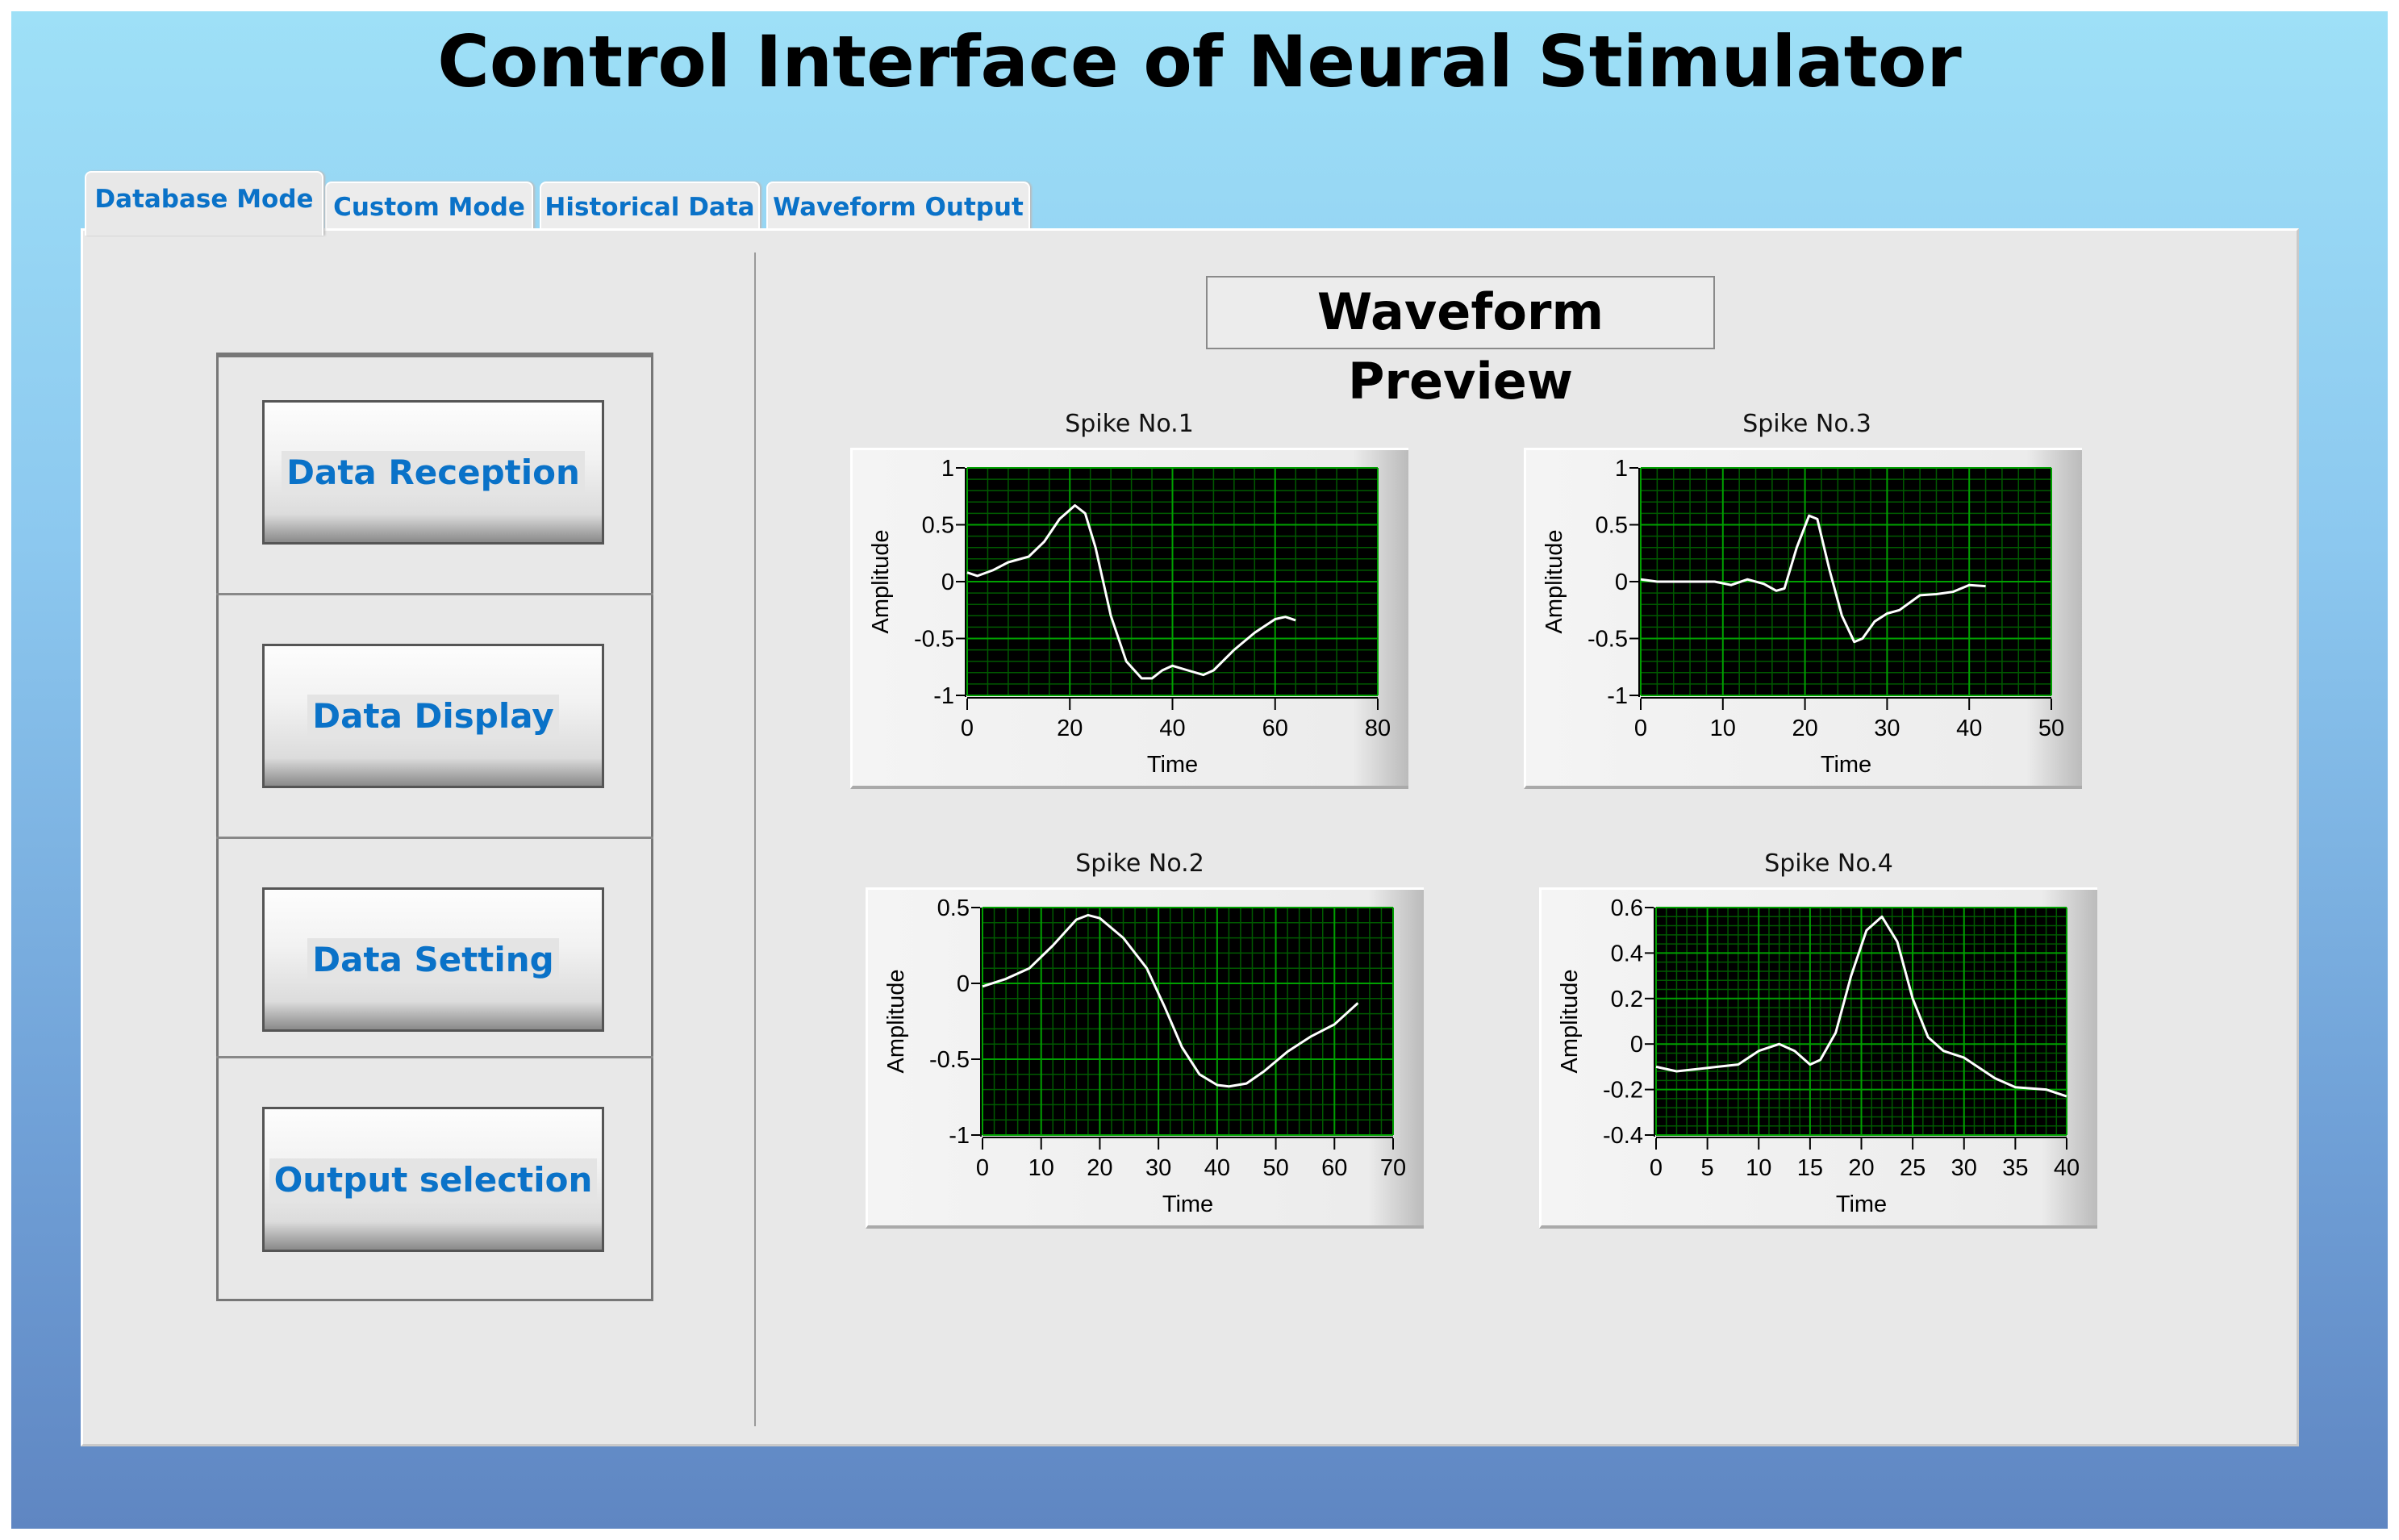  I want to click on tab-waveform-output: Waveform Output, so click(898, 206).